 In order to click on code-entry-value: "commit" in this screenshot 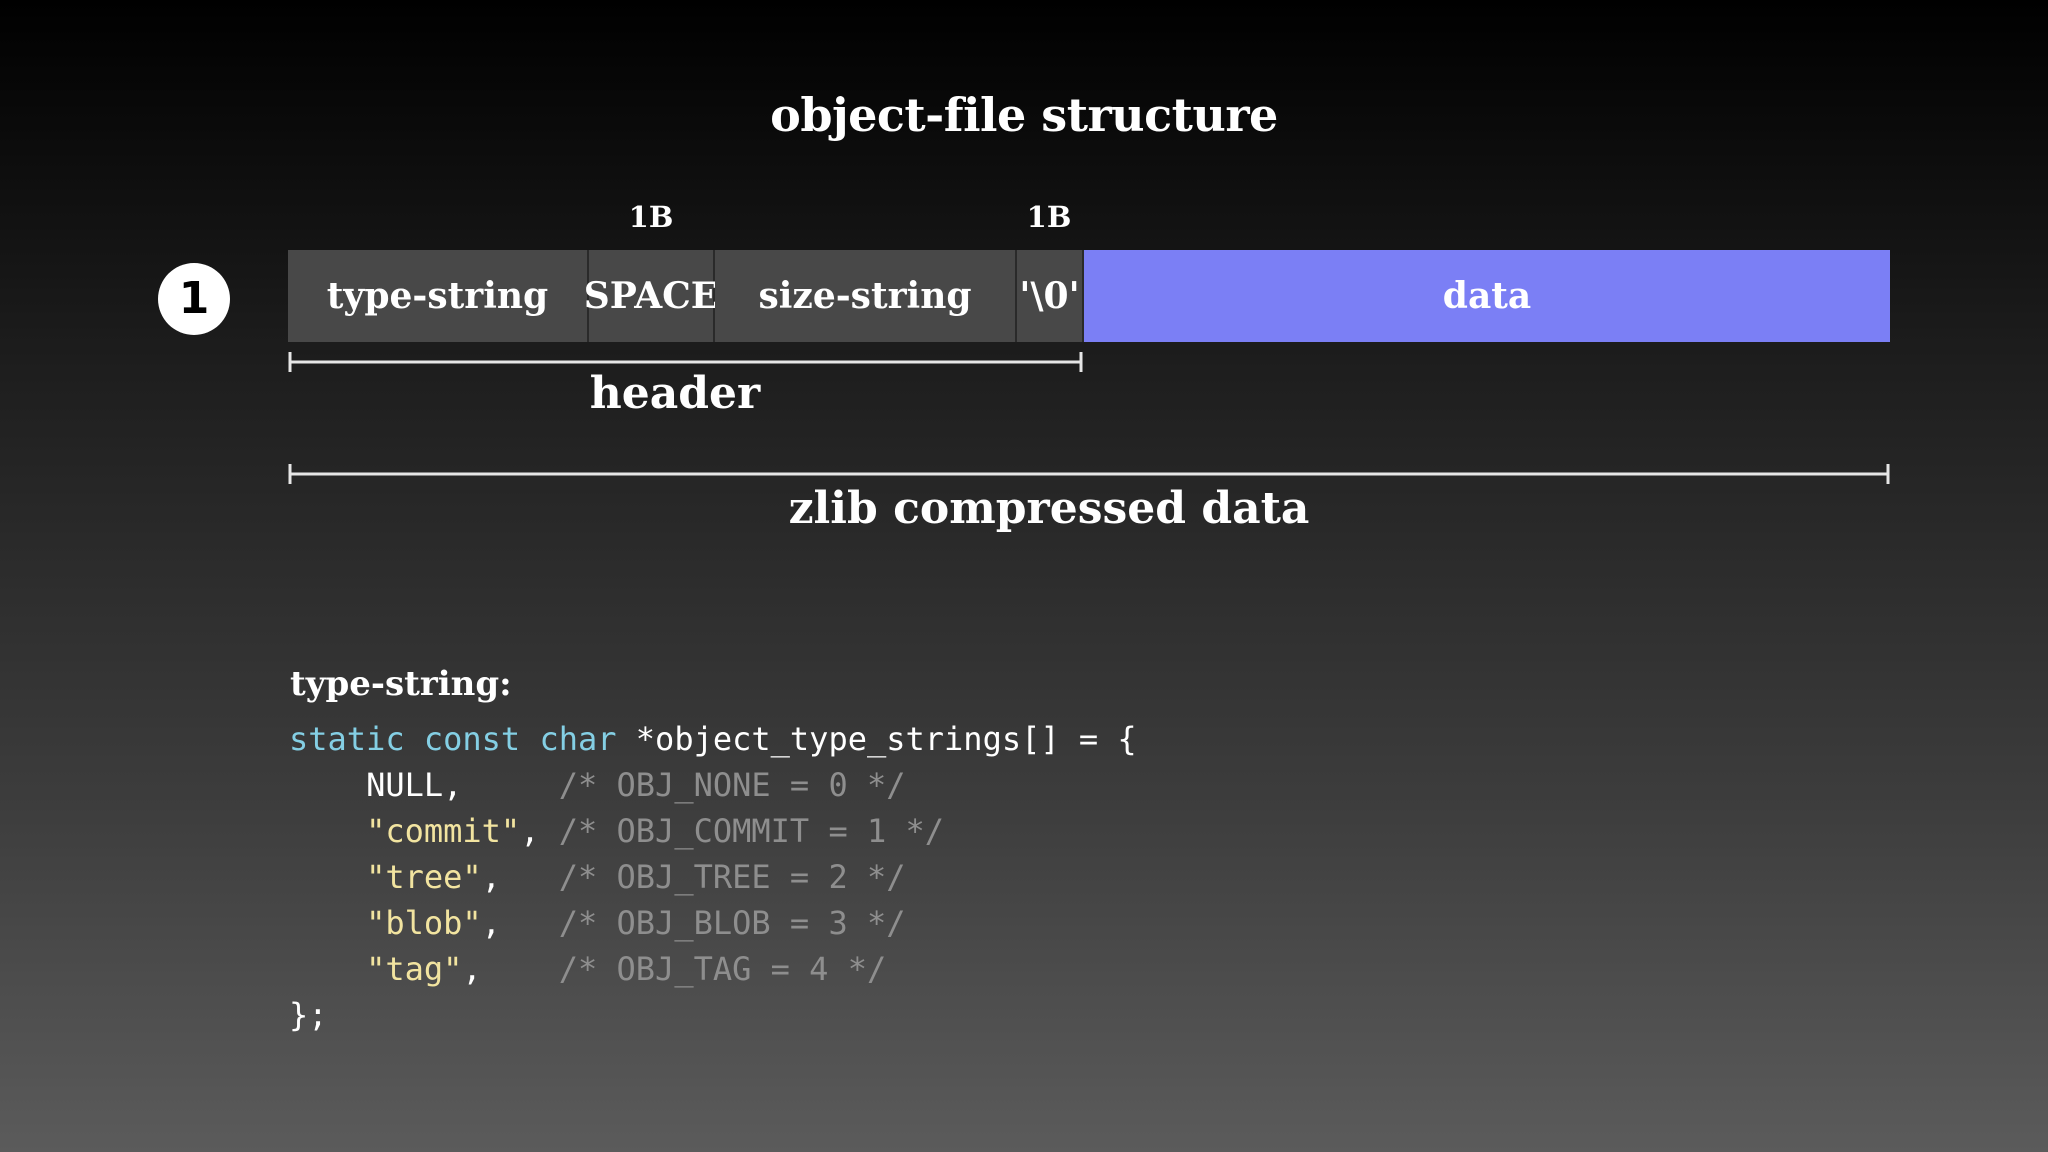, I will do `click(443, 831)`.